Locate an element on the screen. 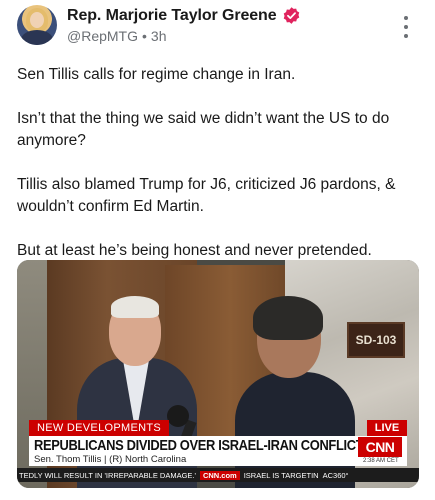 This screenshot has width=435, height=500. ticker-cnn-badge: CNN.com is located at coordinates (219, 475).